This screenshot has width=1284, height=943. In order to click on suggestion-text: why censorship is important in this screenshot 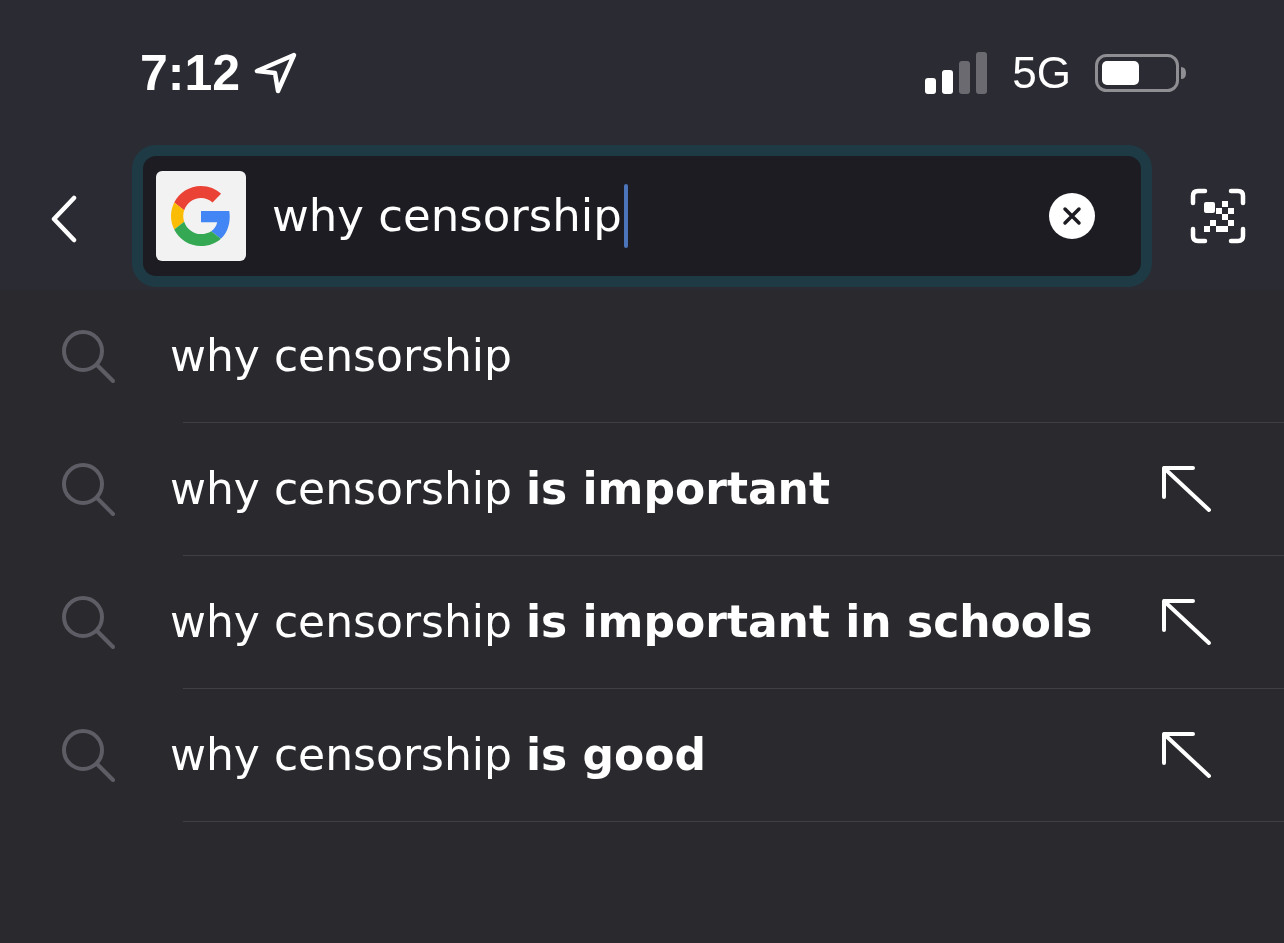, I will do `click(500, 489)`.